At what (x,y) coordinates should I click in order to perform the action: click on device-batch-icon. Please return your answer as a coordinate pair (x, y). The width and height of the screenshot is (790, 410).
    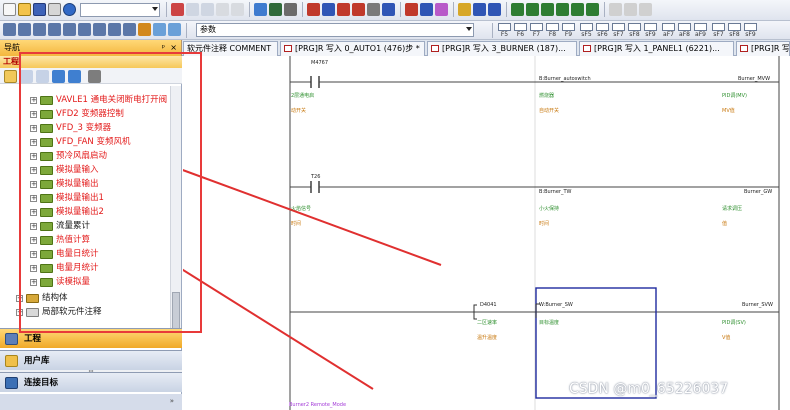
    Looking at the image, I should click on (464, 9).